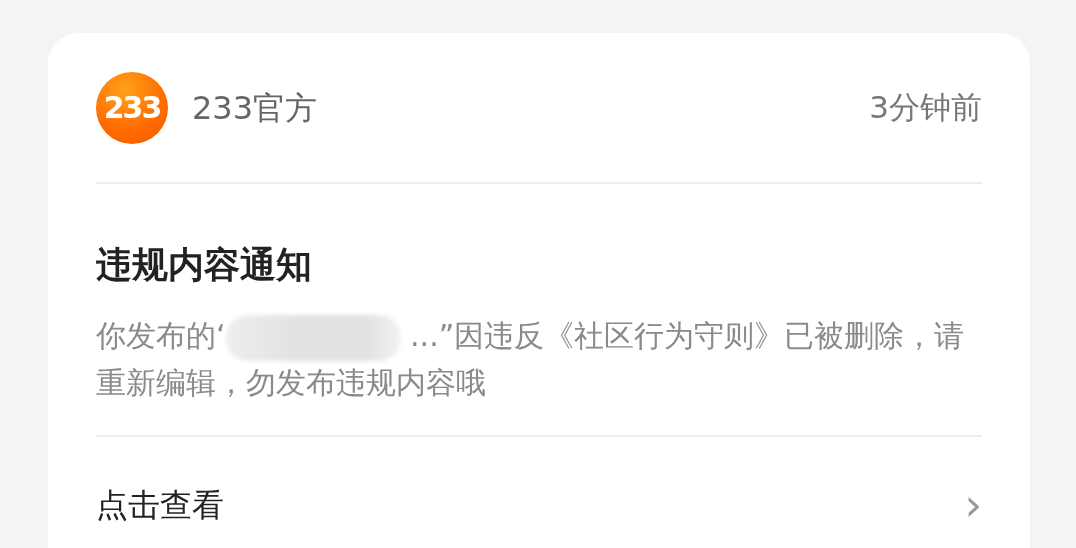 This screenshot has height=548, width=1076. Describe the element at coordinates (255, 108) in the screenshot. I see `sender-name: 233官方` at that location.